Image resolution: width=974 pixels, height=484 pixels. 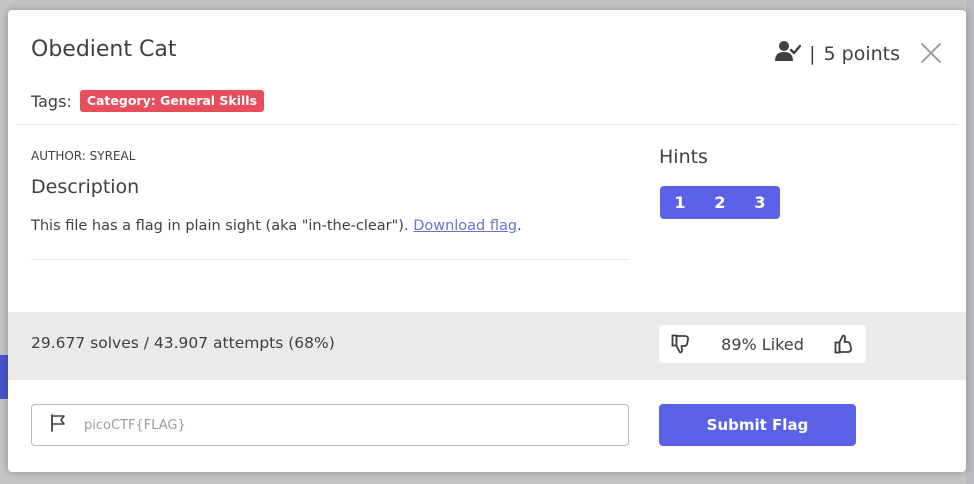 I want to click on close-icon, so click(x=931, y=53).